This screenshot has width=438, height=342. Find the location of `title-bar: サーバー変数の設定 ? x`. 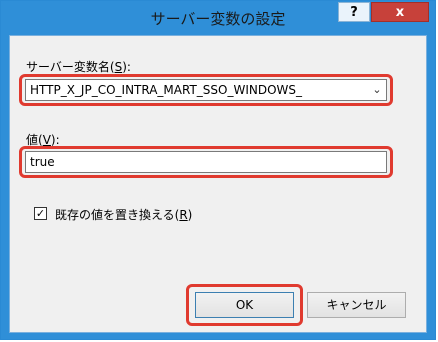

title-bar: サーバー変数の設定 ? x is located at coordinates (218, 18).